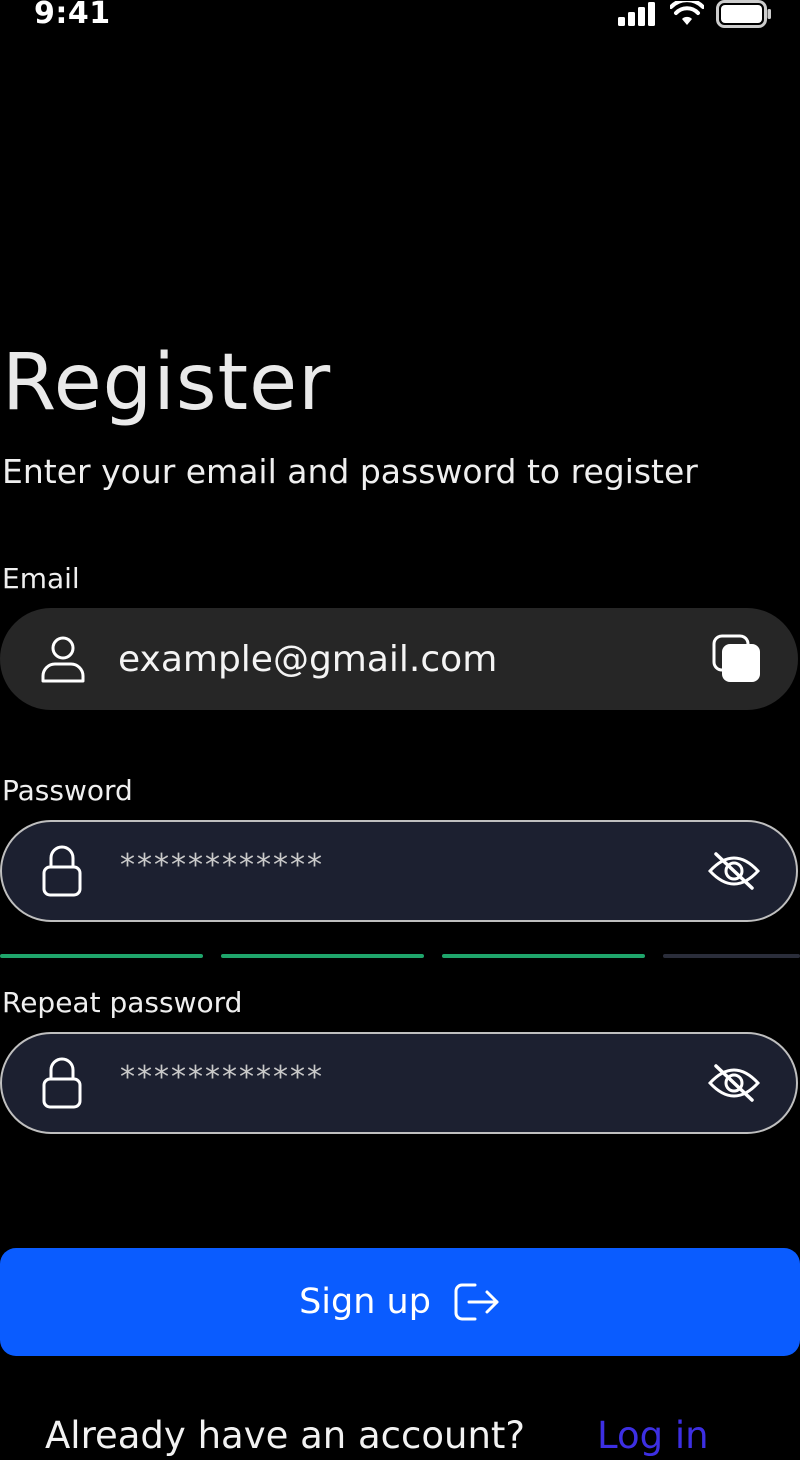 This screenshot has width=800, height=1460. I want to click on password-field: ************, so click(399, 871).